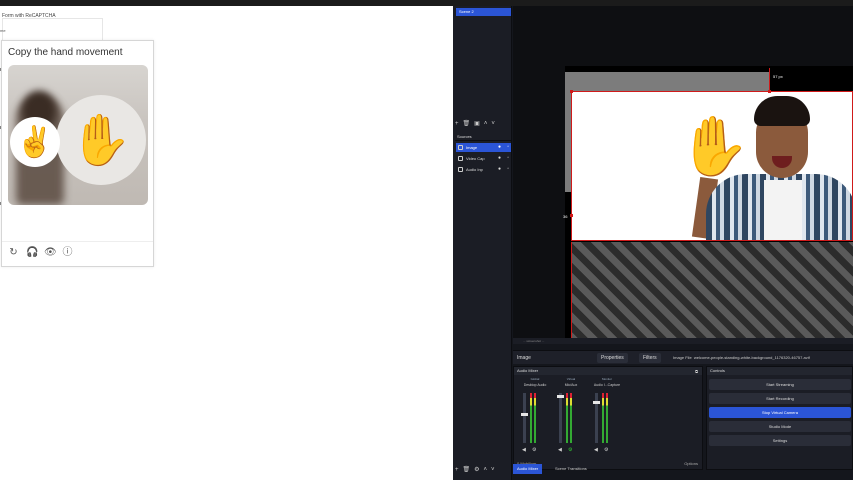 The image size is (853, 480). What do you see at coordinates (769, 80) in the screenshot?
I see `dimension-guide` at bounding box center [769, 80].